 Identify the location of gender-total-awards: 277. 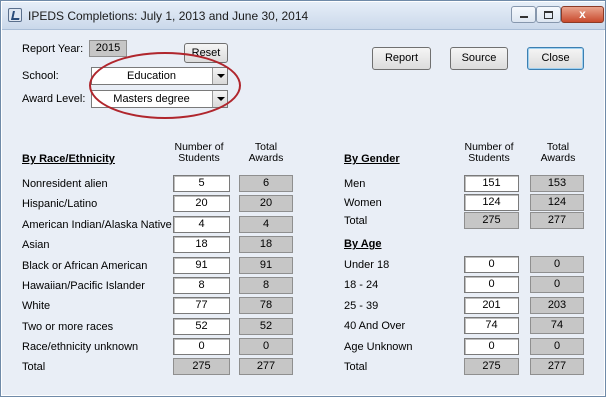
(557, 220).